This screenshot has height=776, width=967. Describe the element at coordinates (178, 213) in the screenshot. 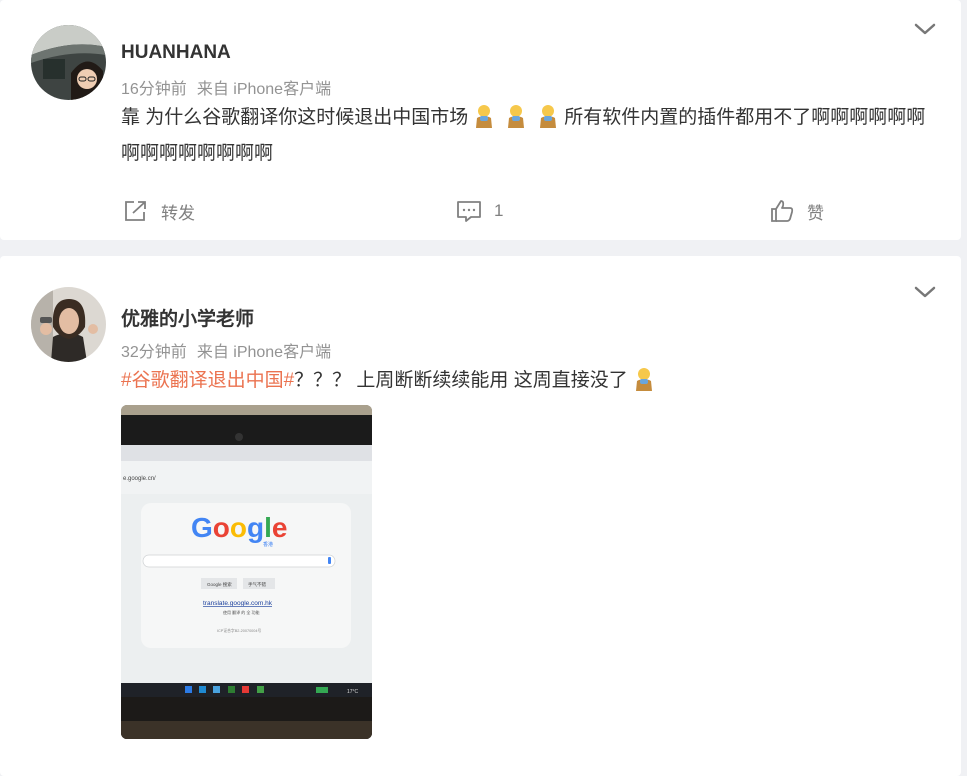

I see `forward-label: 转发` at that location.